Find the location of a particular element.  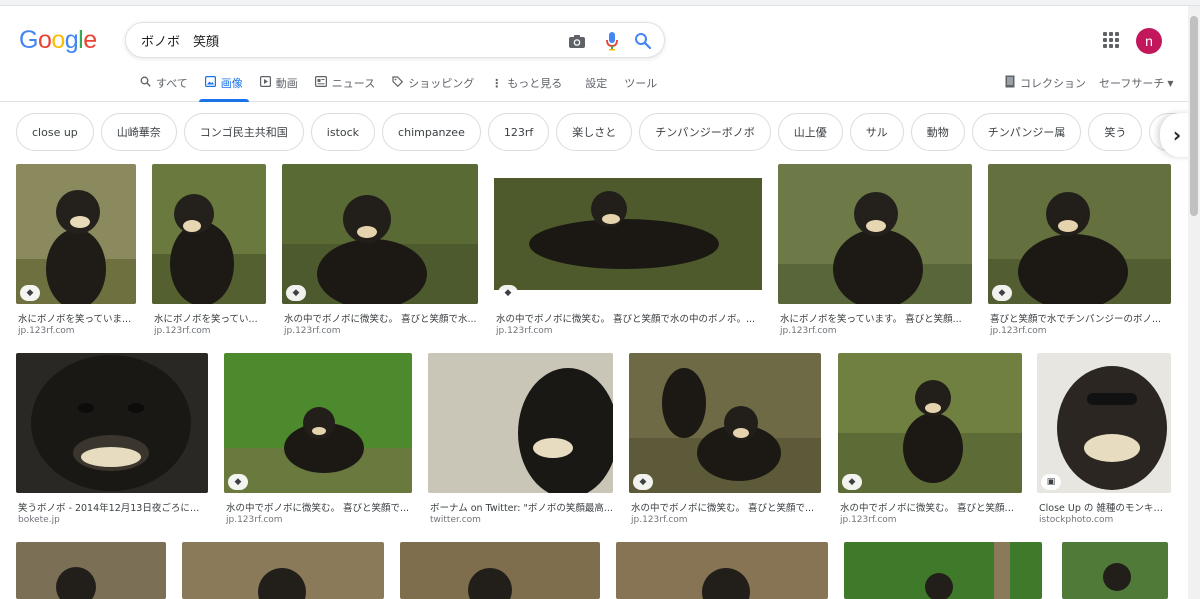

image-result: 笑うボノボ - 2014年12月13日夜ごろに梶... bokete.jp is located at coordinates (112, 440).